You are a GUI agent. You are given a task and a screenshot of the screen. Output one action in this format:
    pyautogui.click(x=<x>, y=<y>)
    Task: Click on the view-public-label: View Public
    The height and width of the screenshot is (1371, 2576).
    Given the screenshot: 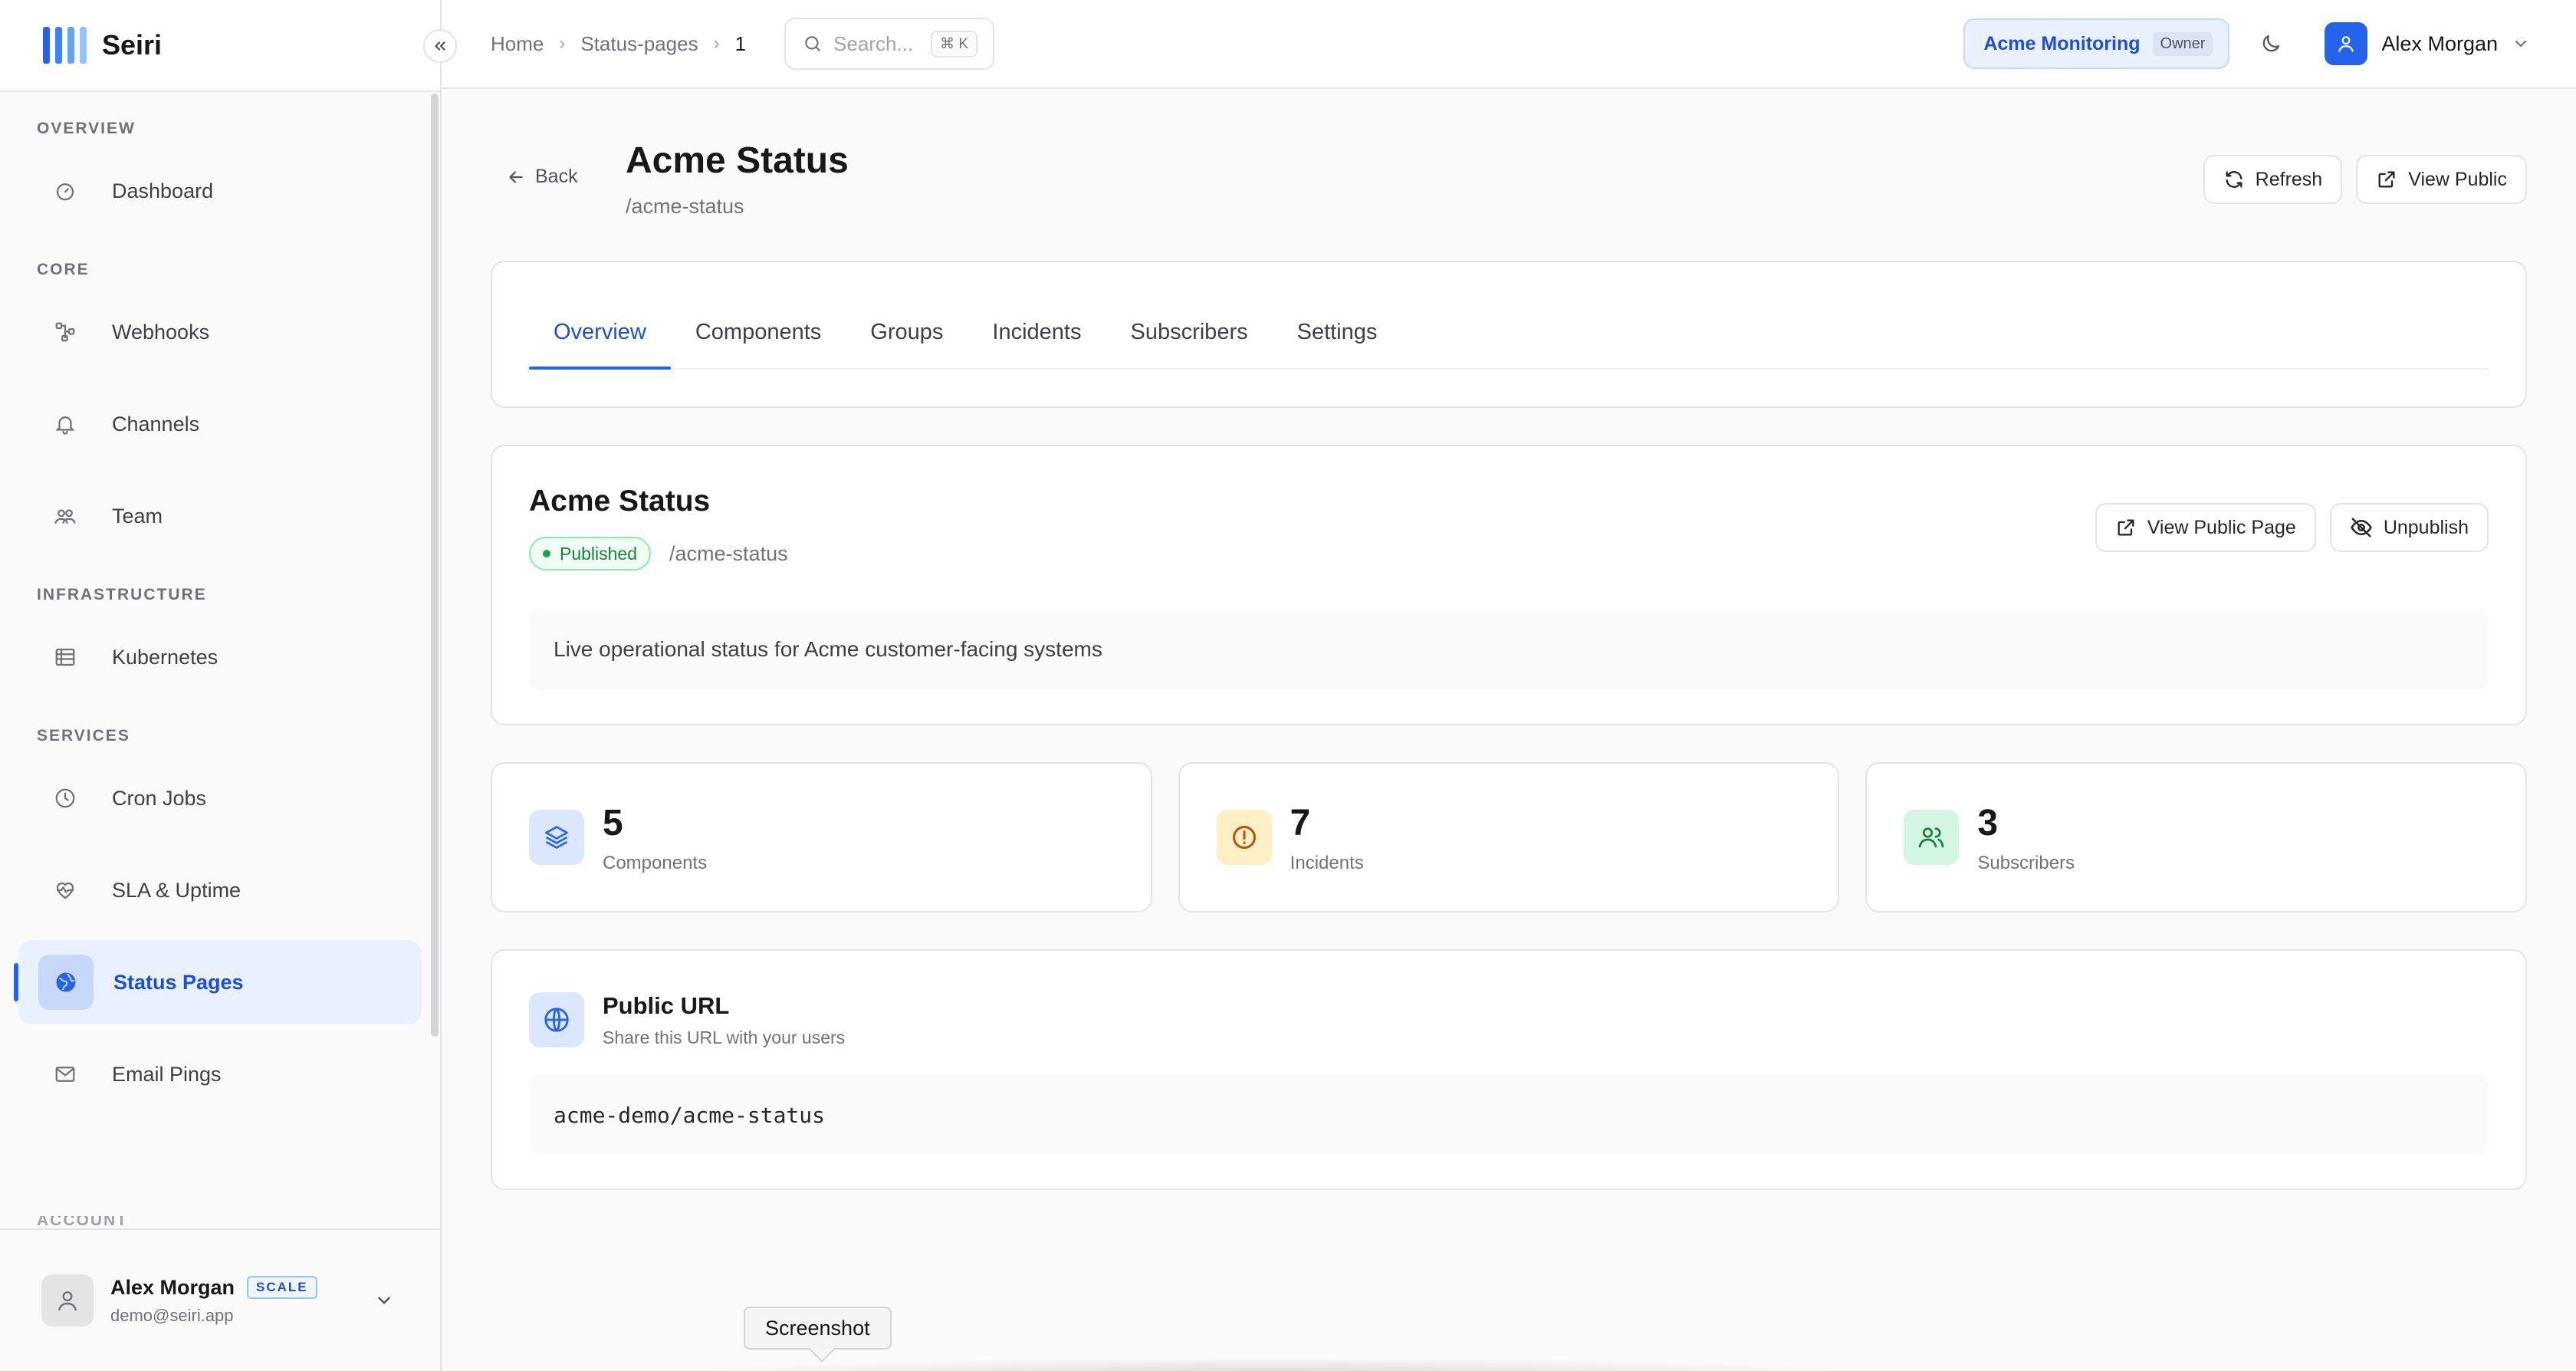 What is the action you would take?
    pyautogui.click(x=2457, y=179)
    